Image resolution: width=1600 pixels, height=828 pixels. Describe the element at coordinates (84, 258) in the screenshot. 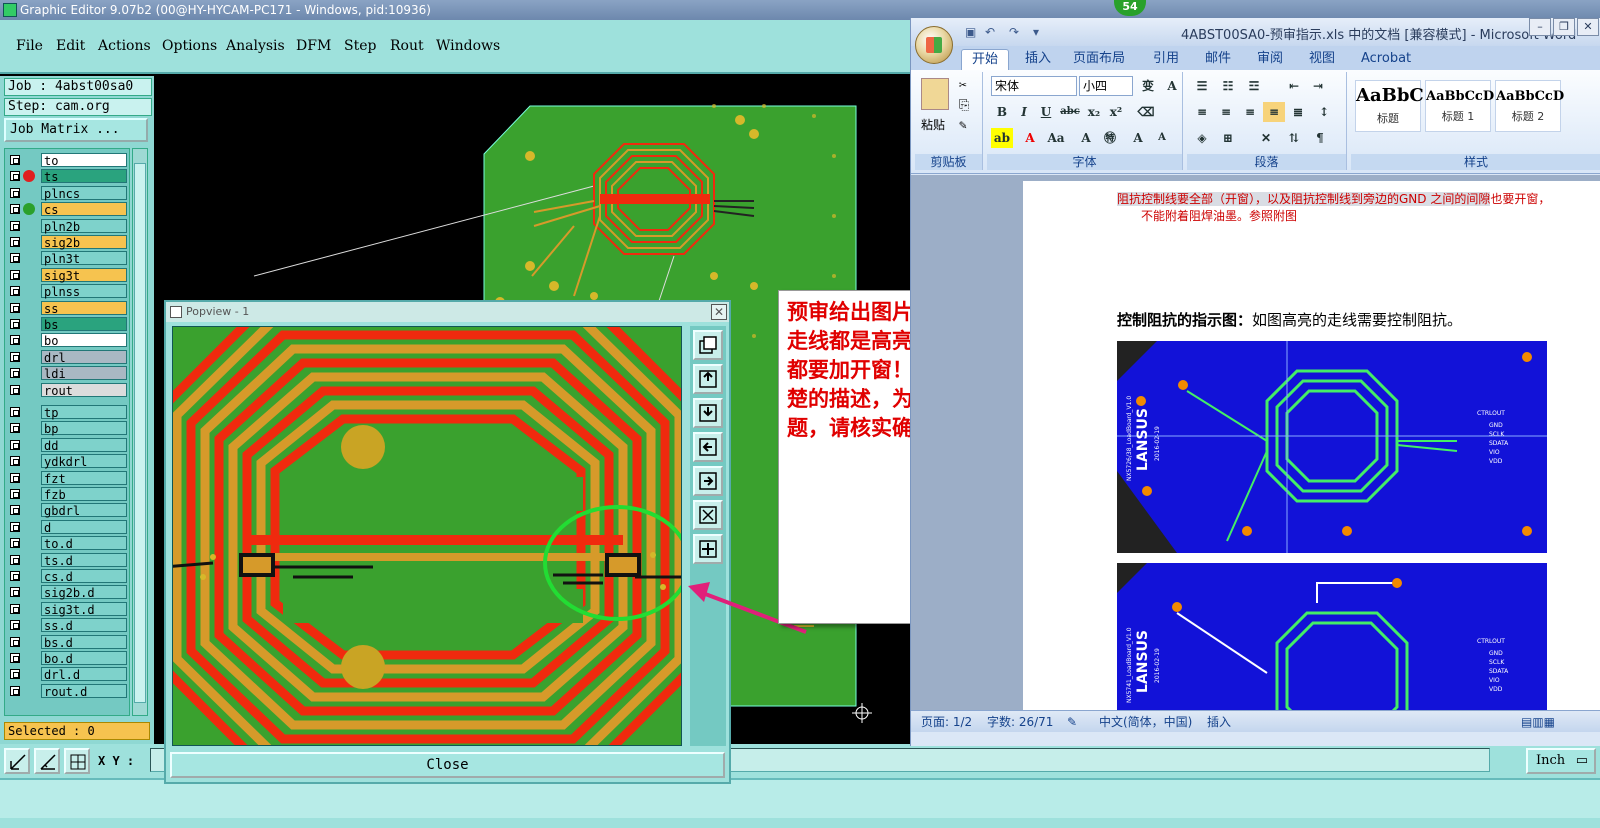

I see `layer-name: pln3t` at that location.